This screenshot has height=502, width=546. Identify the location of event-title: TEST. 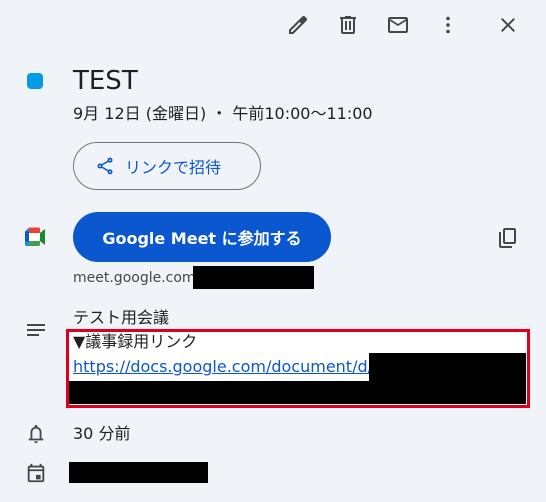
(105, 81).